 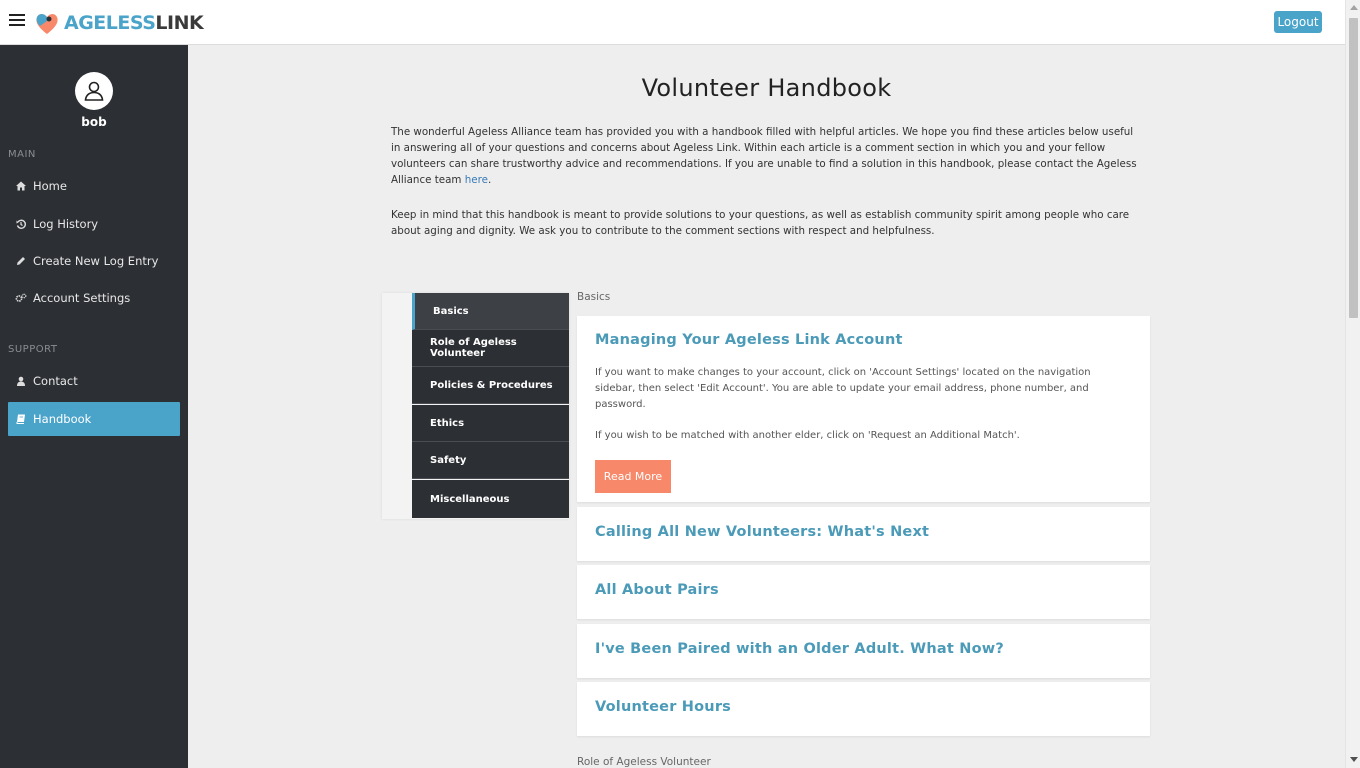 What do you see at coordinates (33, 349) in the screenshot?
I see `support-section-label: SUPPORT` at bounding box center [33, 349].